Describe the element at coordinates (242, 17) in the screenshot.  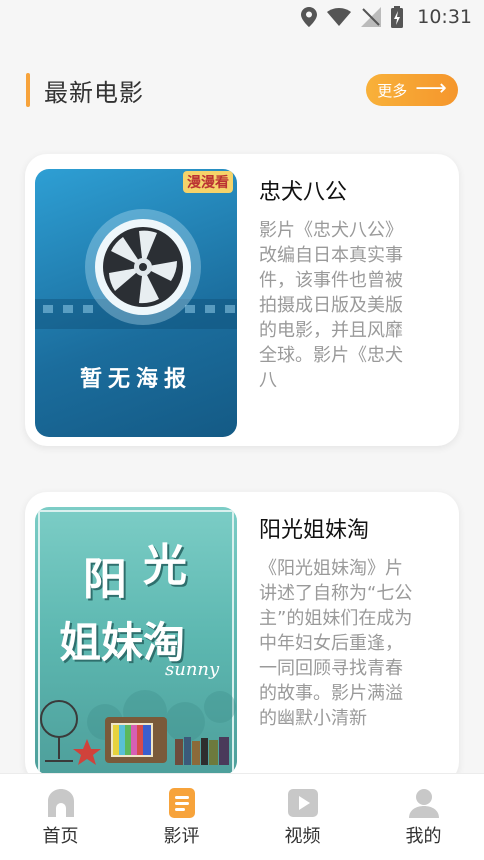
I see `status-bar: 10:31` at that location.